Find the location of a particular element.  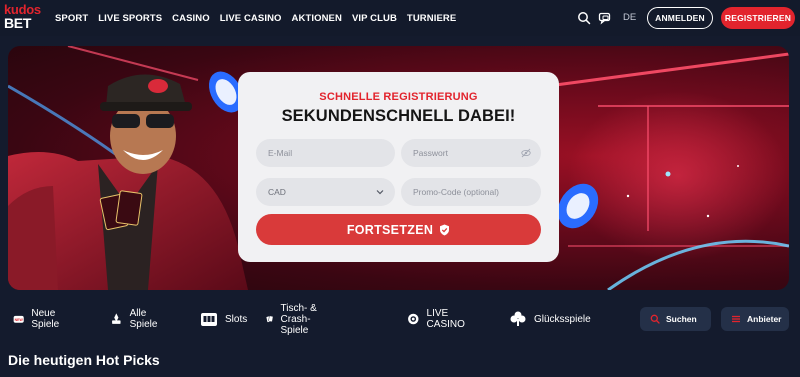

register-button: REGISTRIEREN is located at coordinates (758, 18).